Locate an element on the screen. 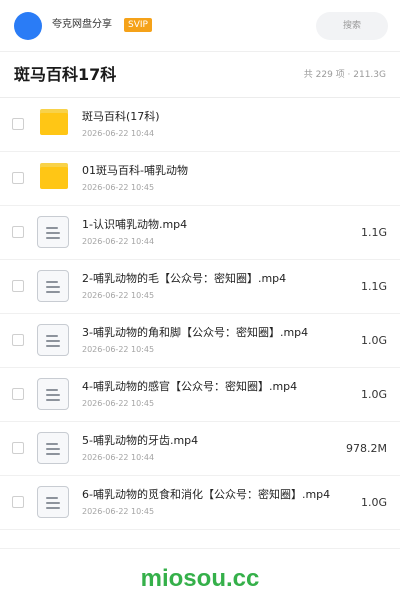  folder-summary: 共 229 项 · 211.3G is located at coordinates (344, 75).